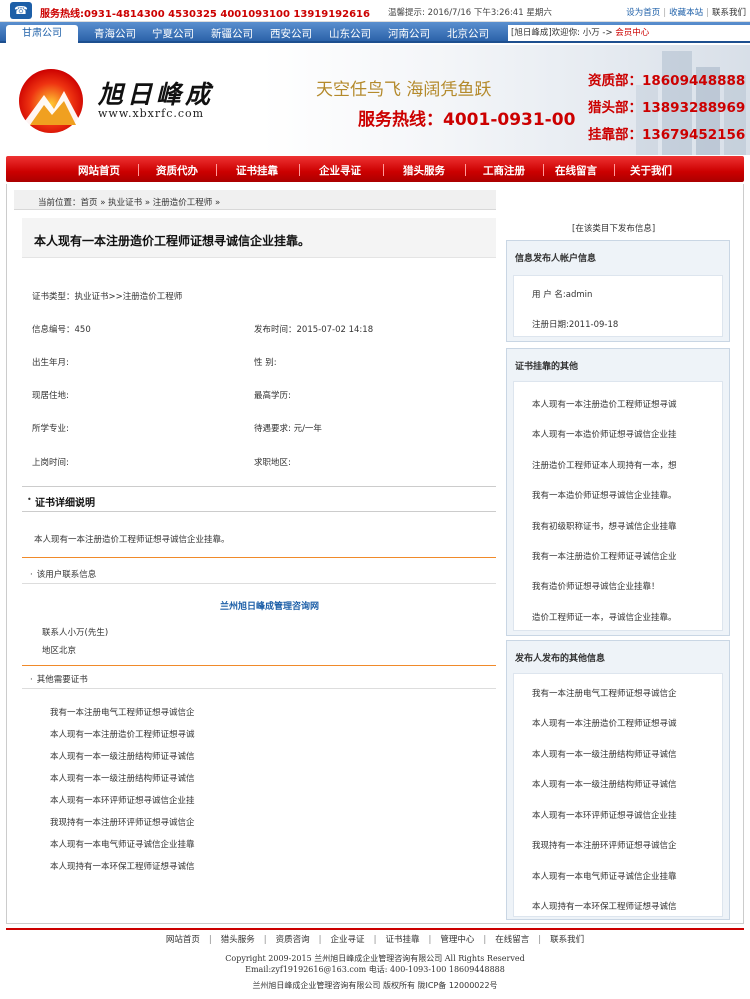  What do you see at coordinates (643, 13) in the screenshot?
I see `set-homepage-link: 设为首页` at bounding box center [643, 13].